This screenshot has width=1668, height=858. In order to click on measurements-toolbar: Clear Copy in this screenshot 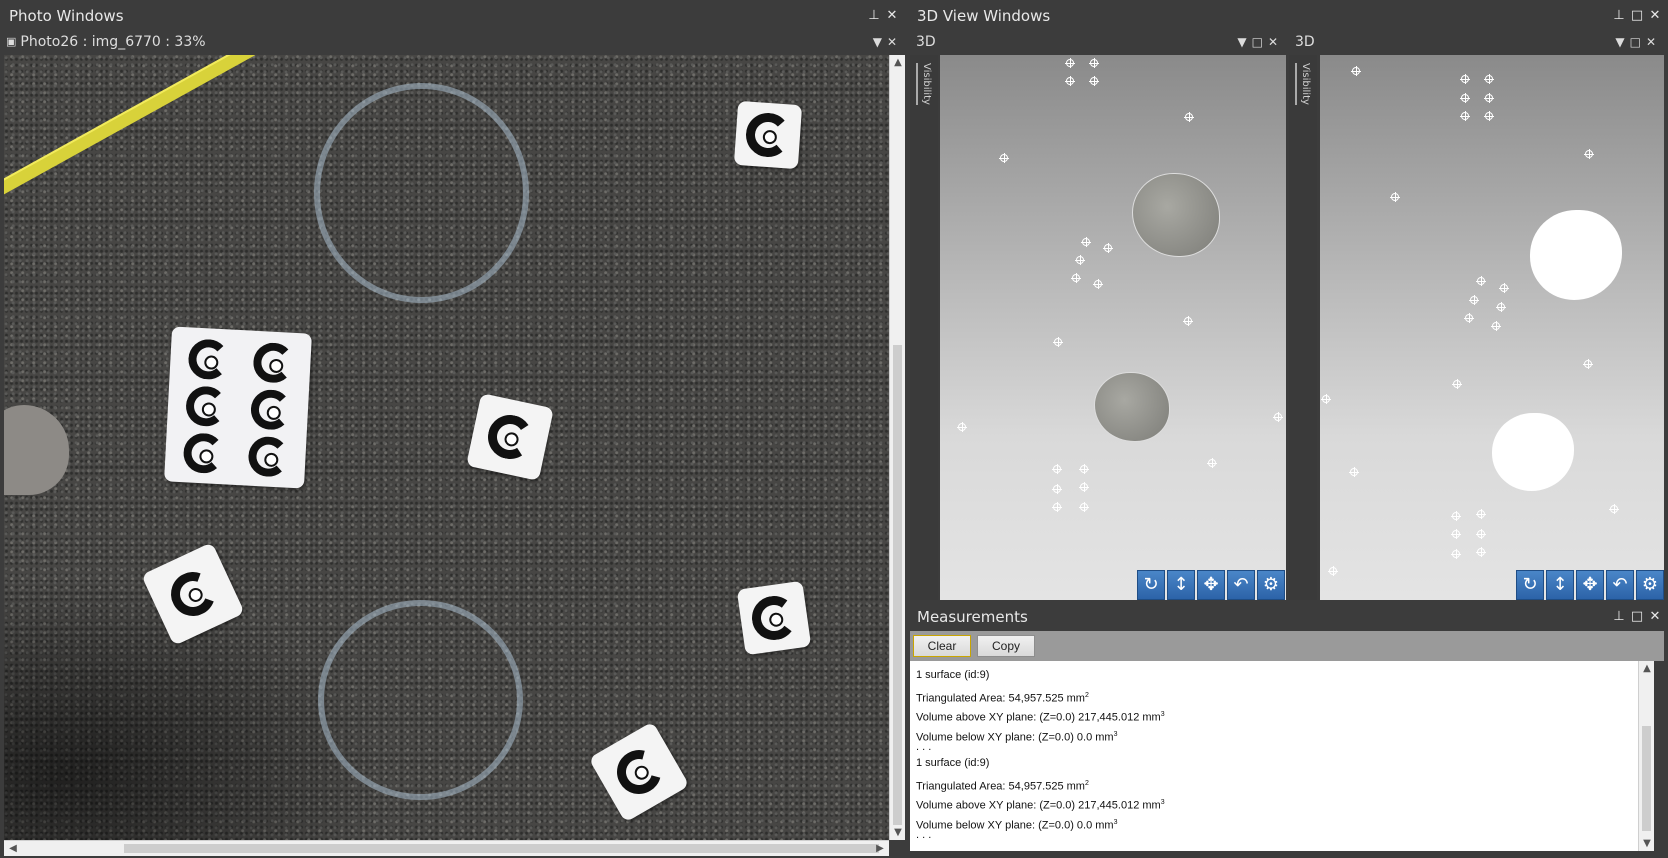, I will do `click(1287, 646)`.